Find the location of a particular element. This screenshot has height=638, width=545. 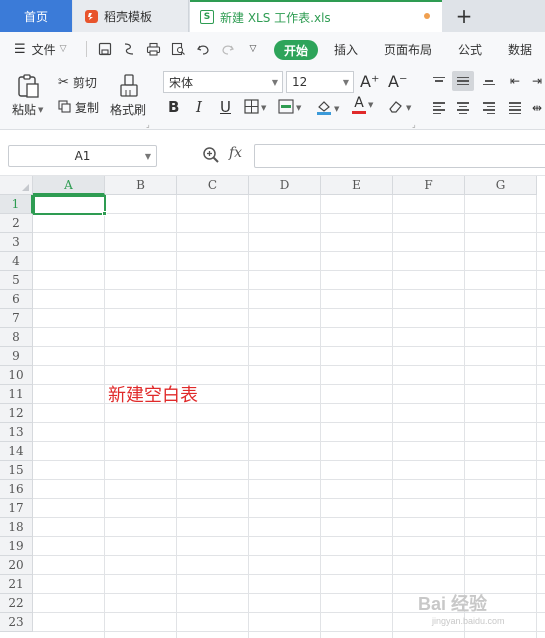

watermark-site: jingyan.baidu.com is located at coordinates (468, 621).